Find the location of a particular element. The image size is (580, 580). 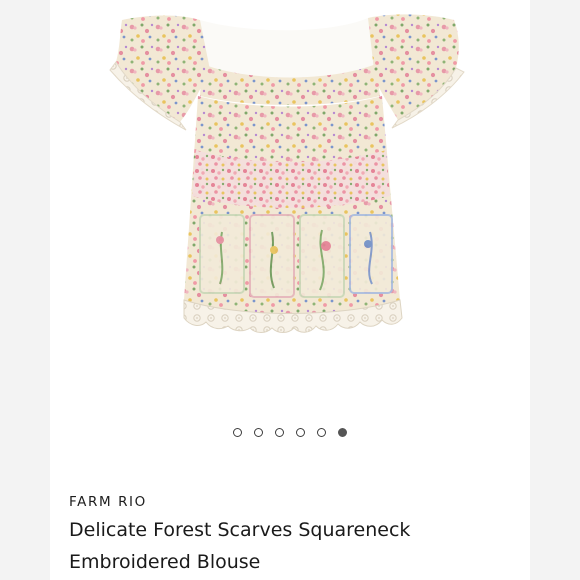

left-margin is located at coordinates (25, 290).